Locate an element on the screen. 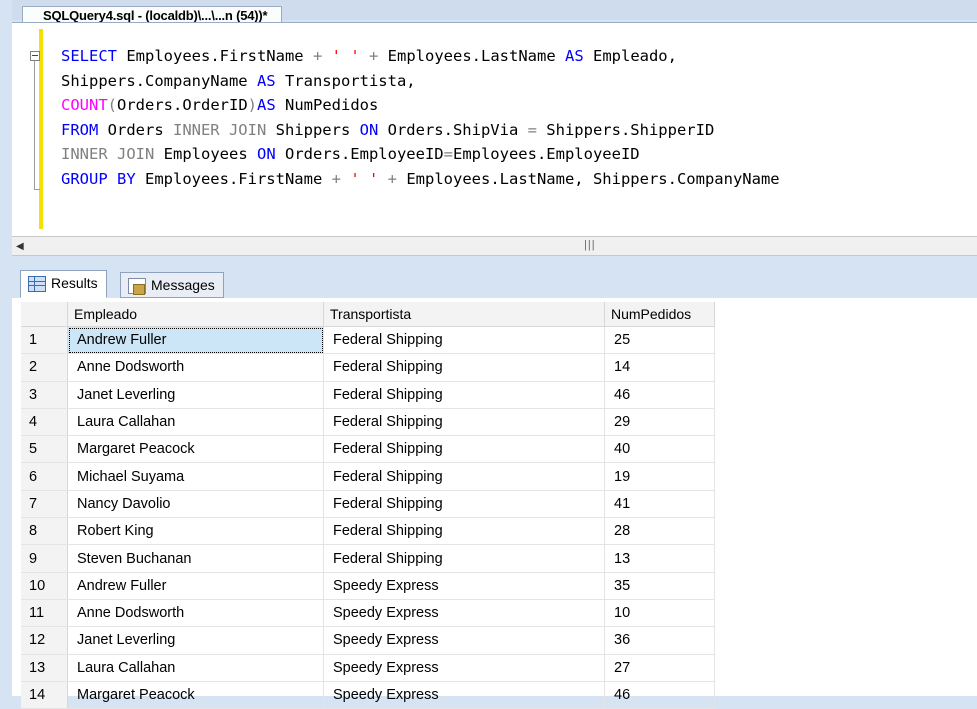  row-number-cell: 2 is located at coordinates (44, 367).